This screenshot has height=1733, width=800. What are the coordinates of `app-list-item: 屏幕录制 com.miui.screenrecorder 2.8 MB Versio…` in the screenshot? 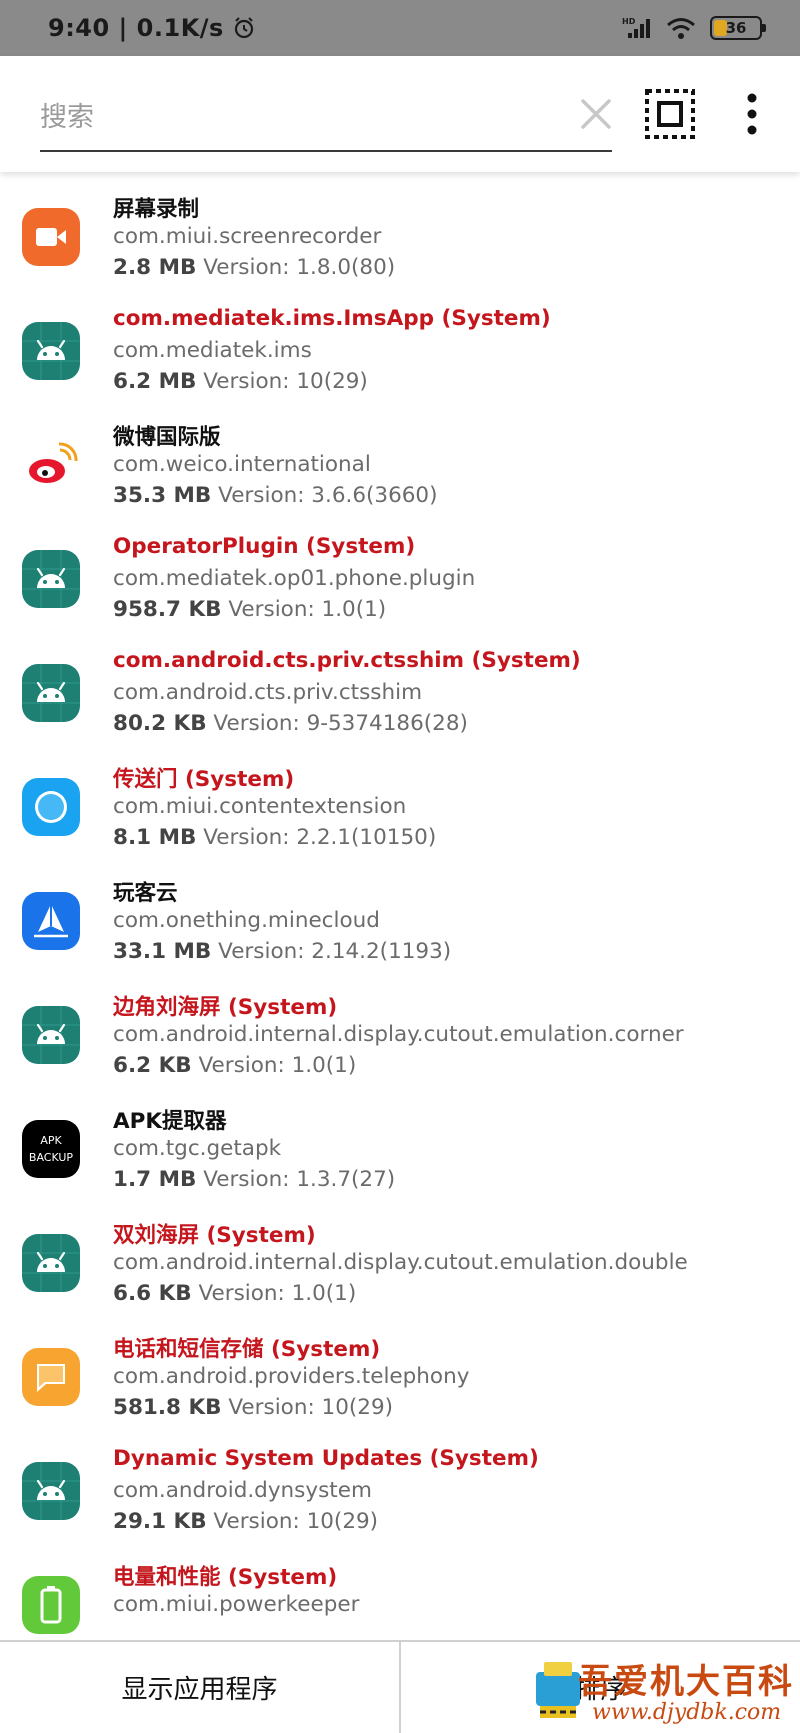 It's located at (400, 239).